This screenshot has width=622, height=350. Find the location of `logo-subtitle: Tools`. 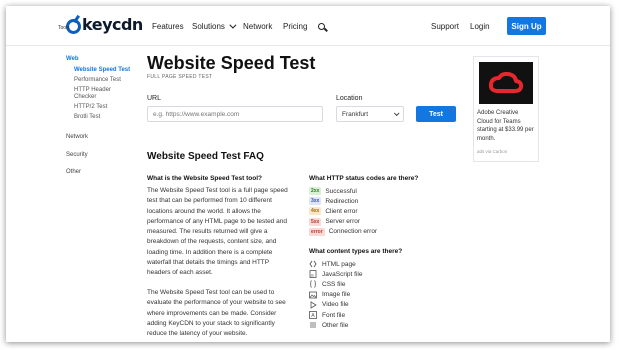

logo-subtitle: Tools is located at coordinates (64, 28).